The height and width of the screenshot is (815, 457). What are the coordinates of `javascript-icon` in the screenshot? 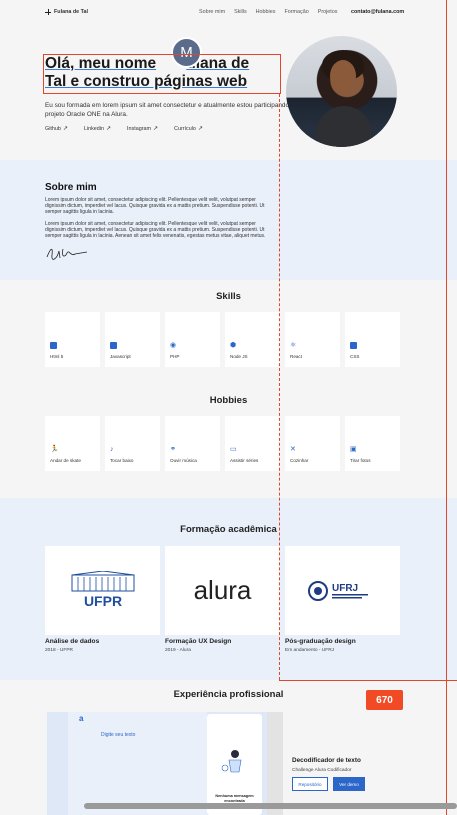 It's located at (113, 346).